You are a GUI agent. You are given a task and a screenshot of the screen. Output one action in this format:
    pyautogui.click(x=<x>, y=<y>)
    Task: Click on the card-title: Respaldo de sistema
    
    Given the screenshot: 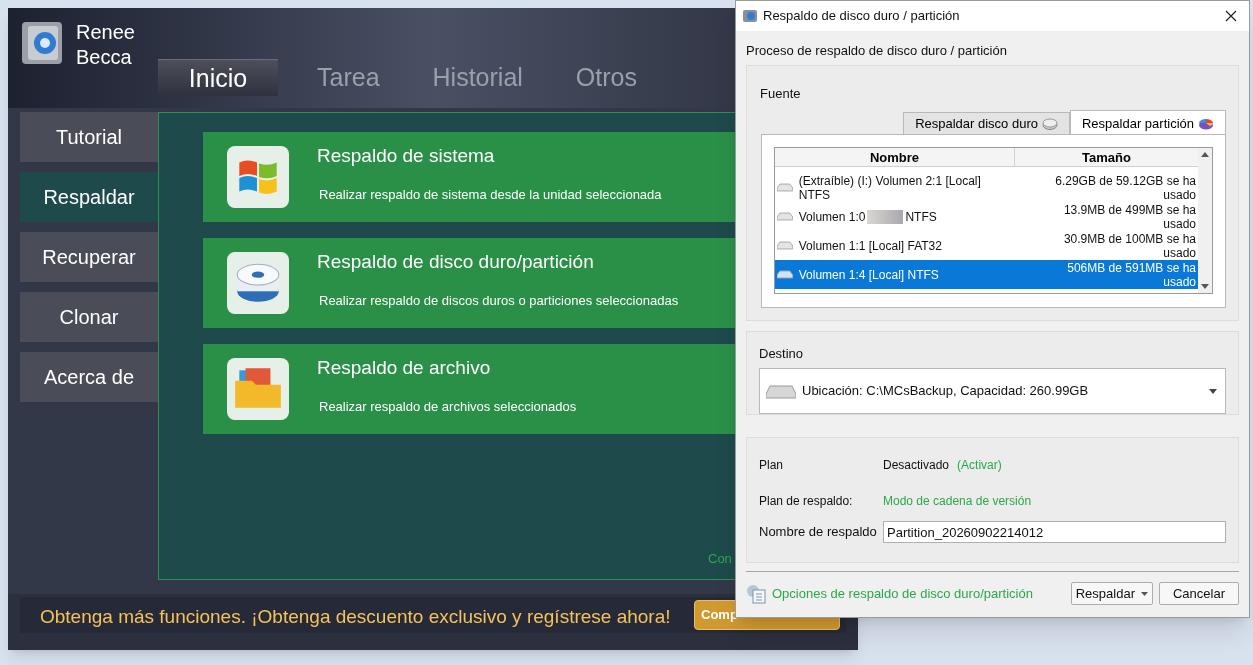 What is the action you would take?
    pyautogui.click(x=406, y=156)
    